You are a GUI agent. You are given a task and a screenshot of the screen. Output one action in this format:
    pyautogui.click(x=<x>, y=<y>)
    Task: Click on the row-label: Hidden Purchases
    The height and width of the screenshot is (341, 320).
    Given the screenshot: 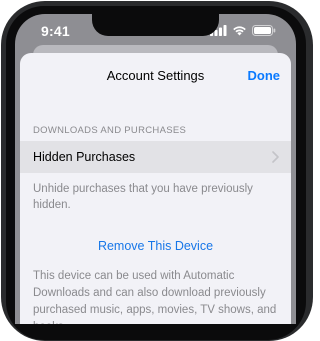 What is the action you would take?
    pyautogui.click(x=84, y=157)
    